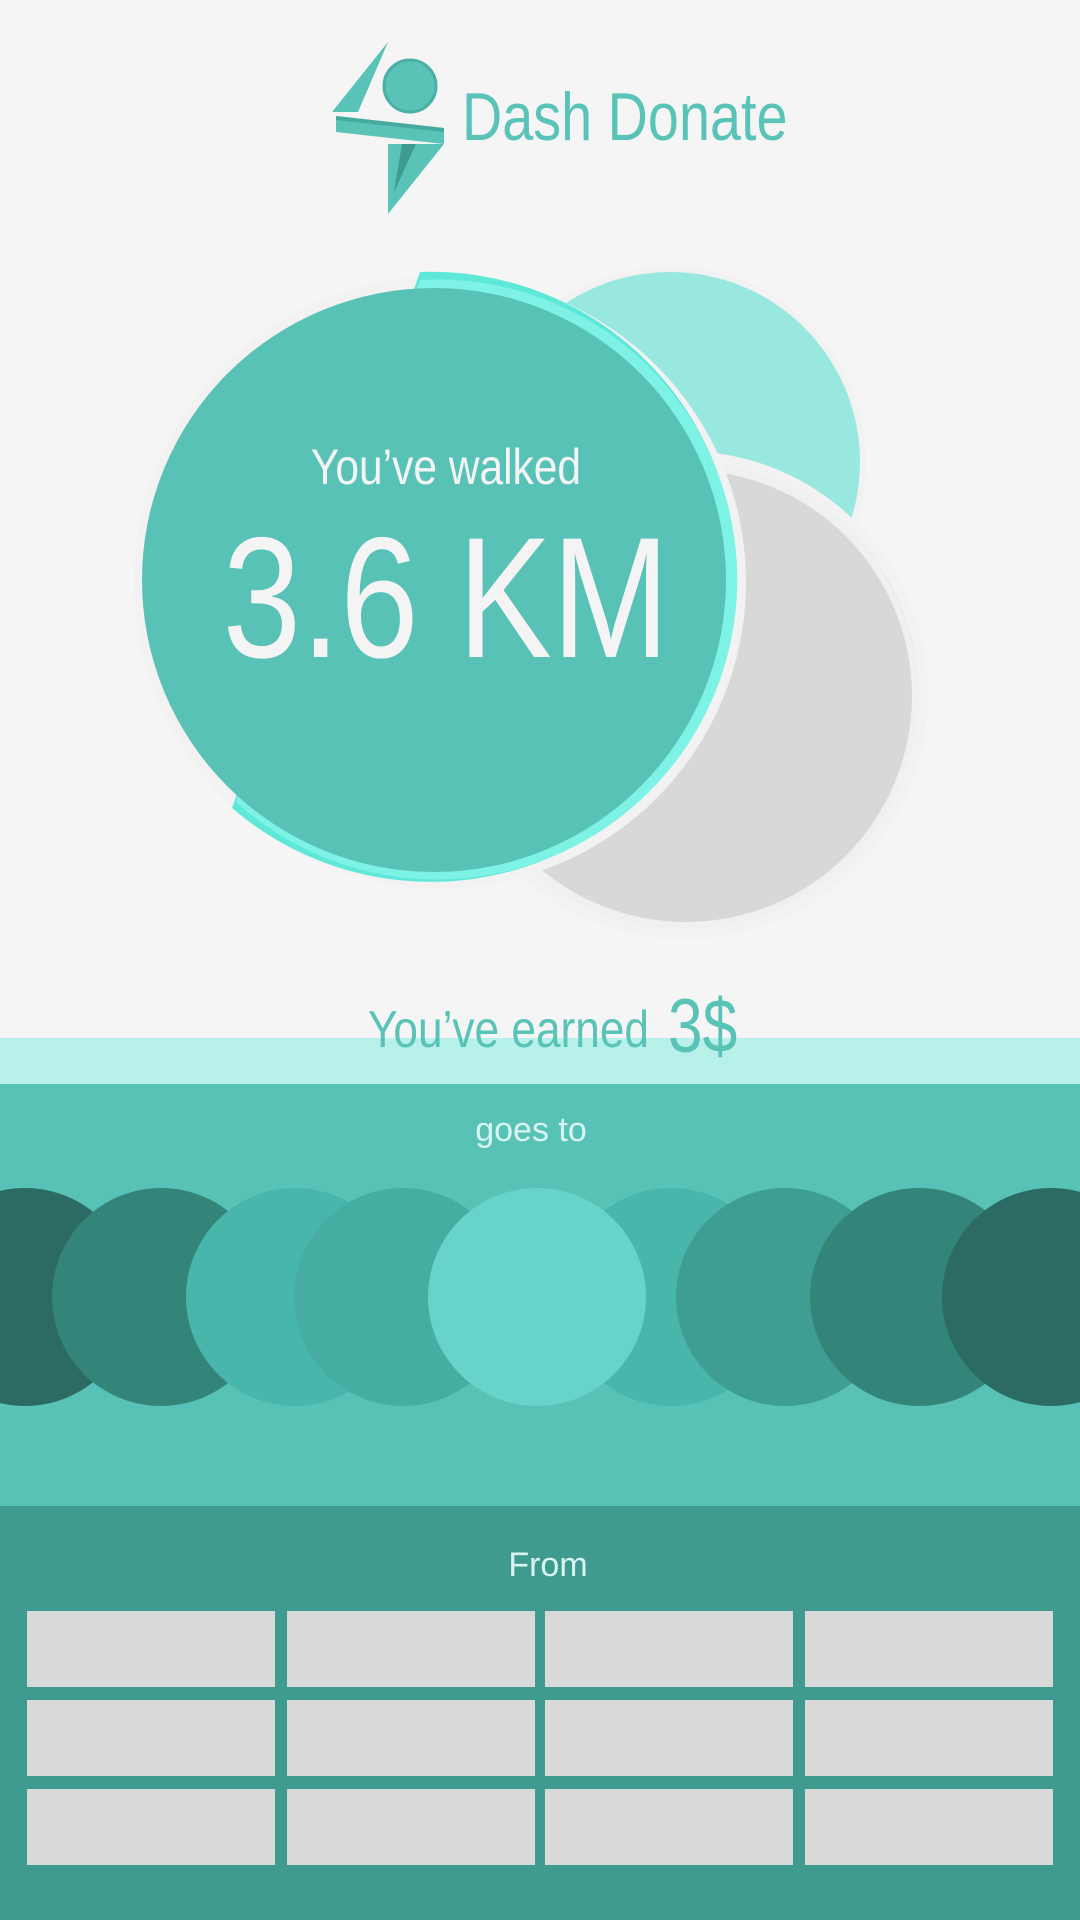  Describe the element at coordinates (548, 1565) in the screenshot. I see `donor-section-label: From` at that location.